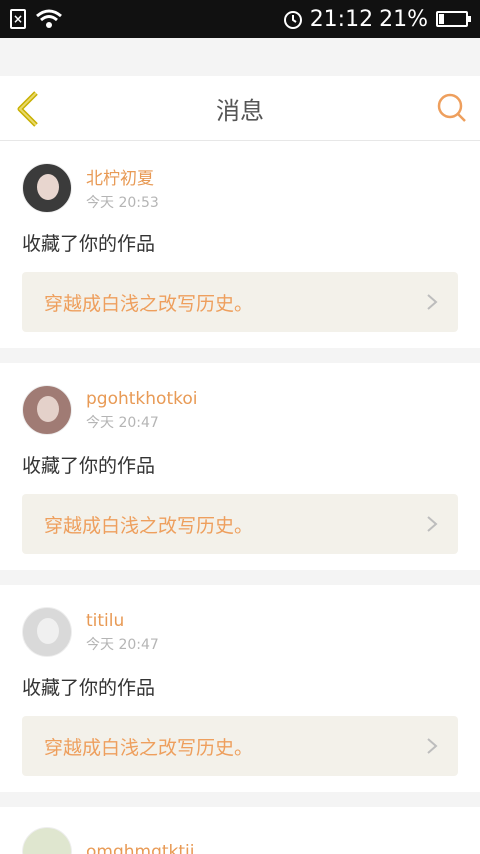 This screenshot has height=854, width=480. I want to click on battery-icon, so click(453, 19).